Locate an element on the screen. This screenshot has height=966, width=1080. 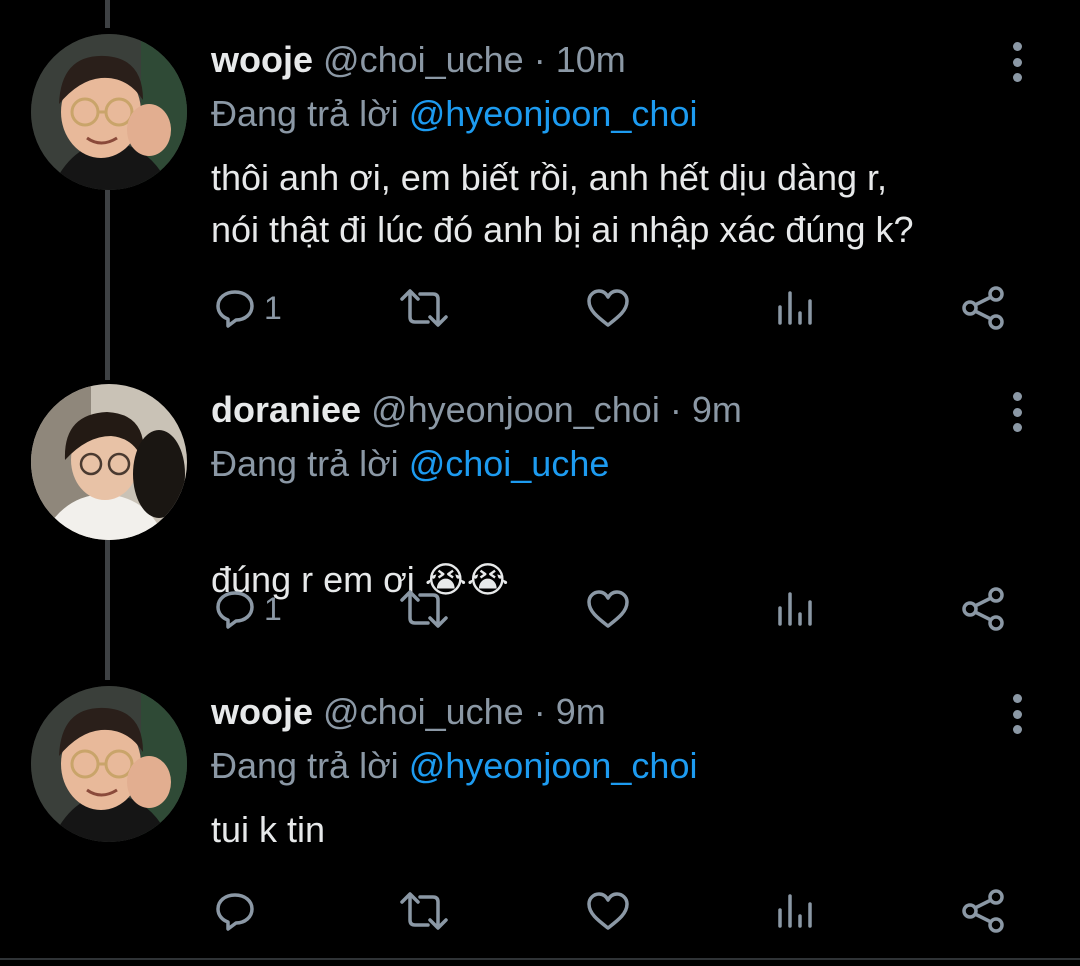
tweet-header: doraniee @hyeonjoon_choi · 9m is located at coordinates (476, 410).